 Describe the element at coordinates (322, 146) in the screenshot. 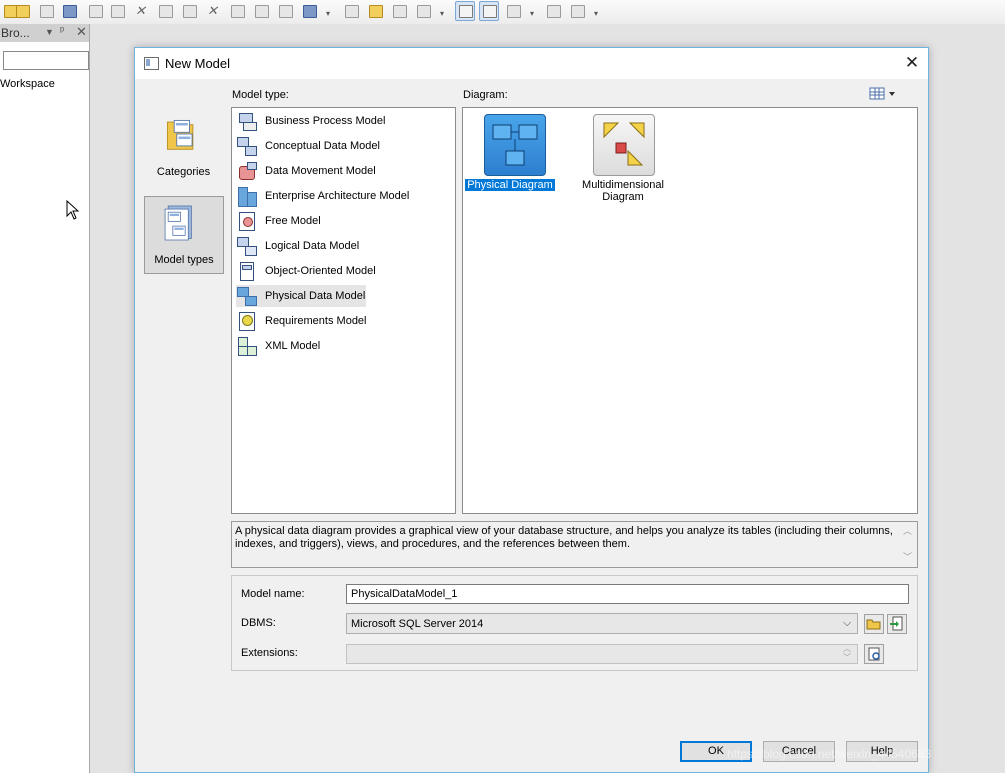

I see `model-type-label: Conceptual Data Model` at that location.